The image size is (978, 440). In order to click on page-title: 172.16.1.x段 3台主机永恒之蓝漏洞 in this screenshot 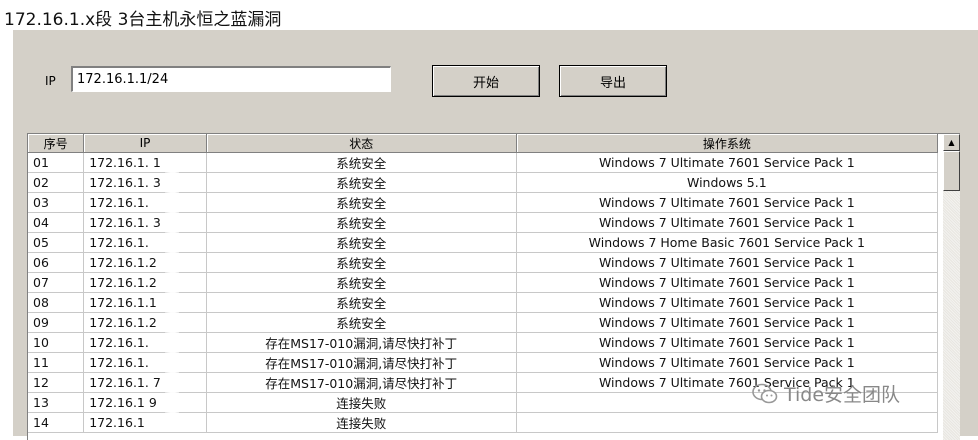, I will do `click(143, 20)`.